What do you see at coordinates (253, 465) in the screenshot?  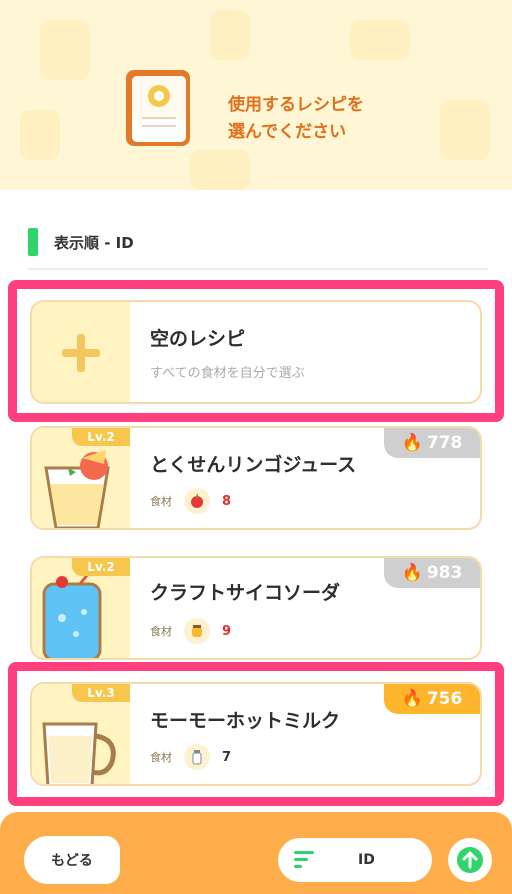 I see `recipe-name: とくせんリンゴジュース` at bounding box center [253, 465].